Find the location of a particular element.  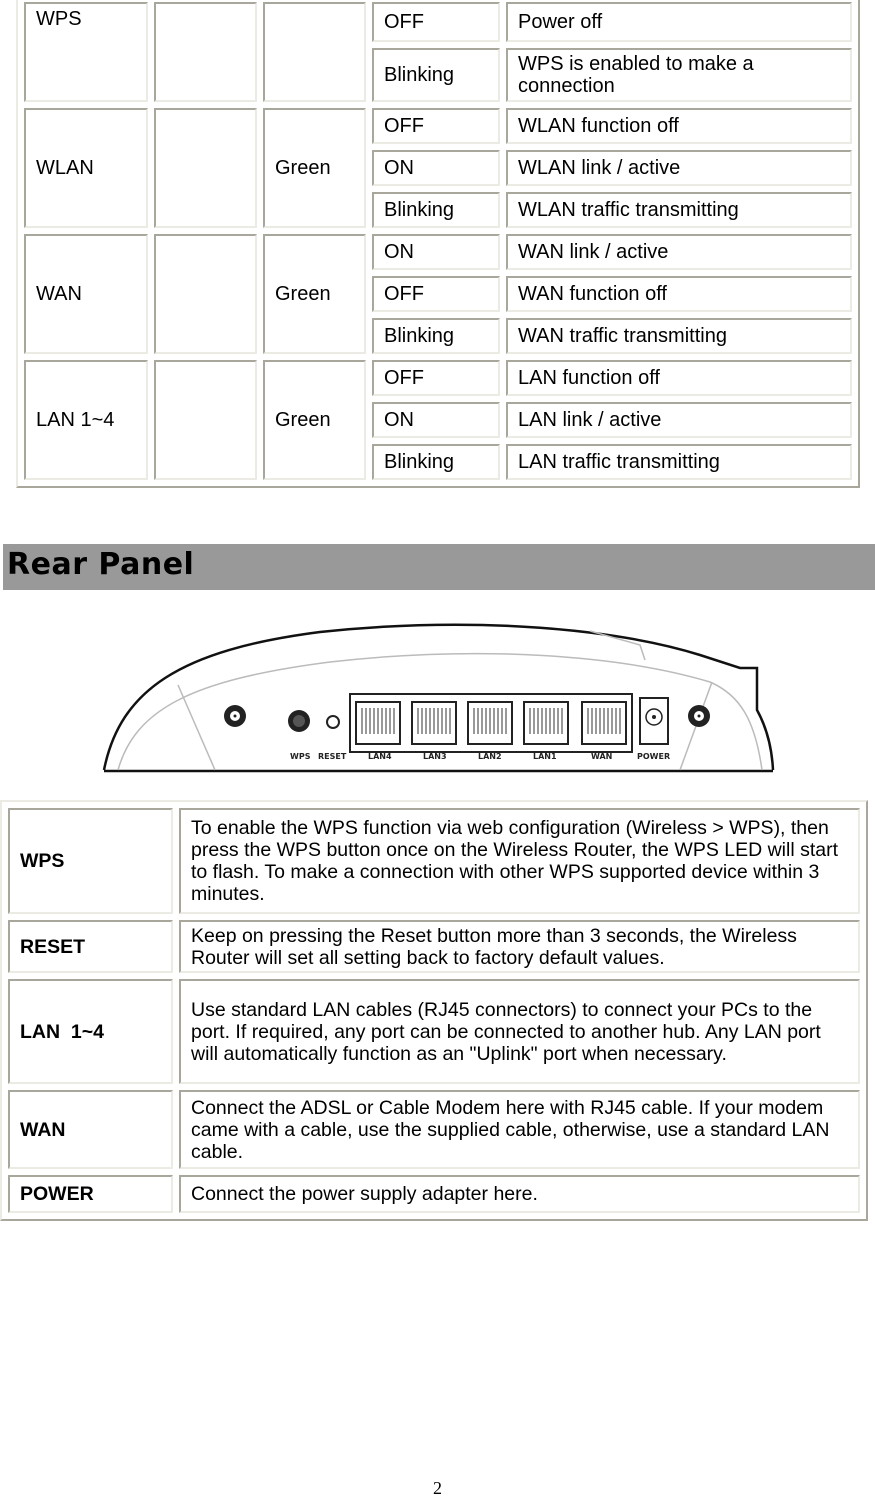

led-name: WAN is located at coordinates (86, 294).